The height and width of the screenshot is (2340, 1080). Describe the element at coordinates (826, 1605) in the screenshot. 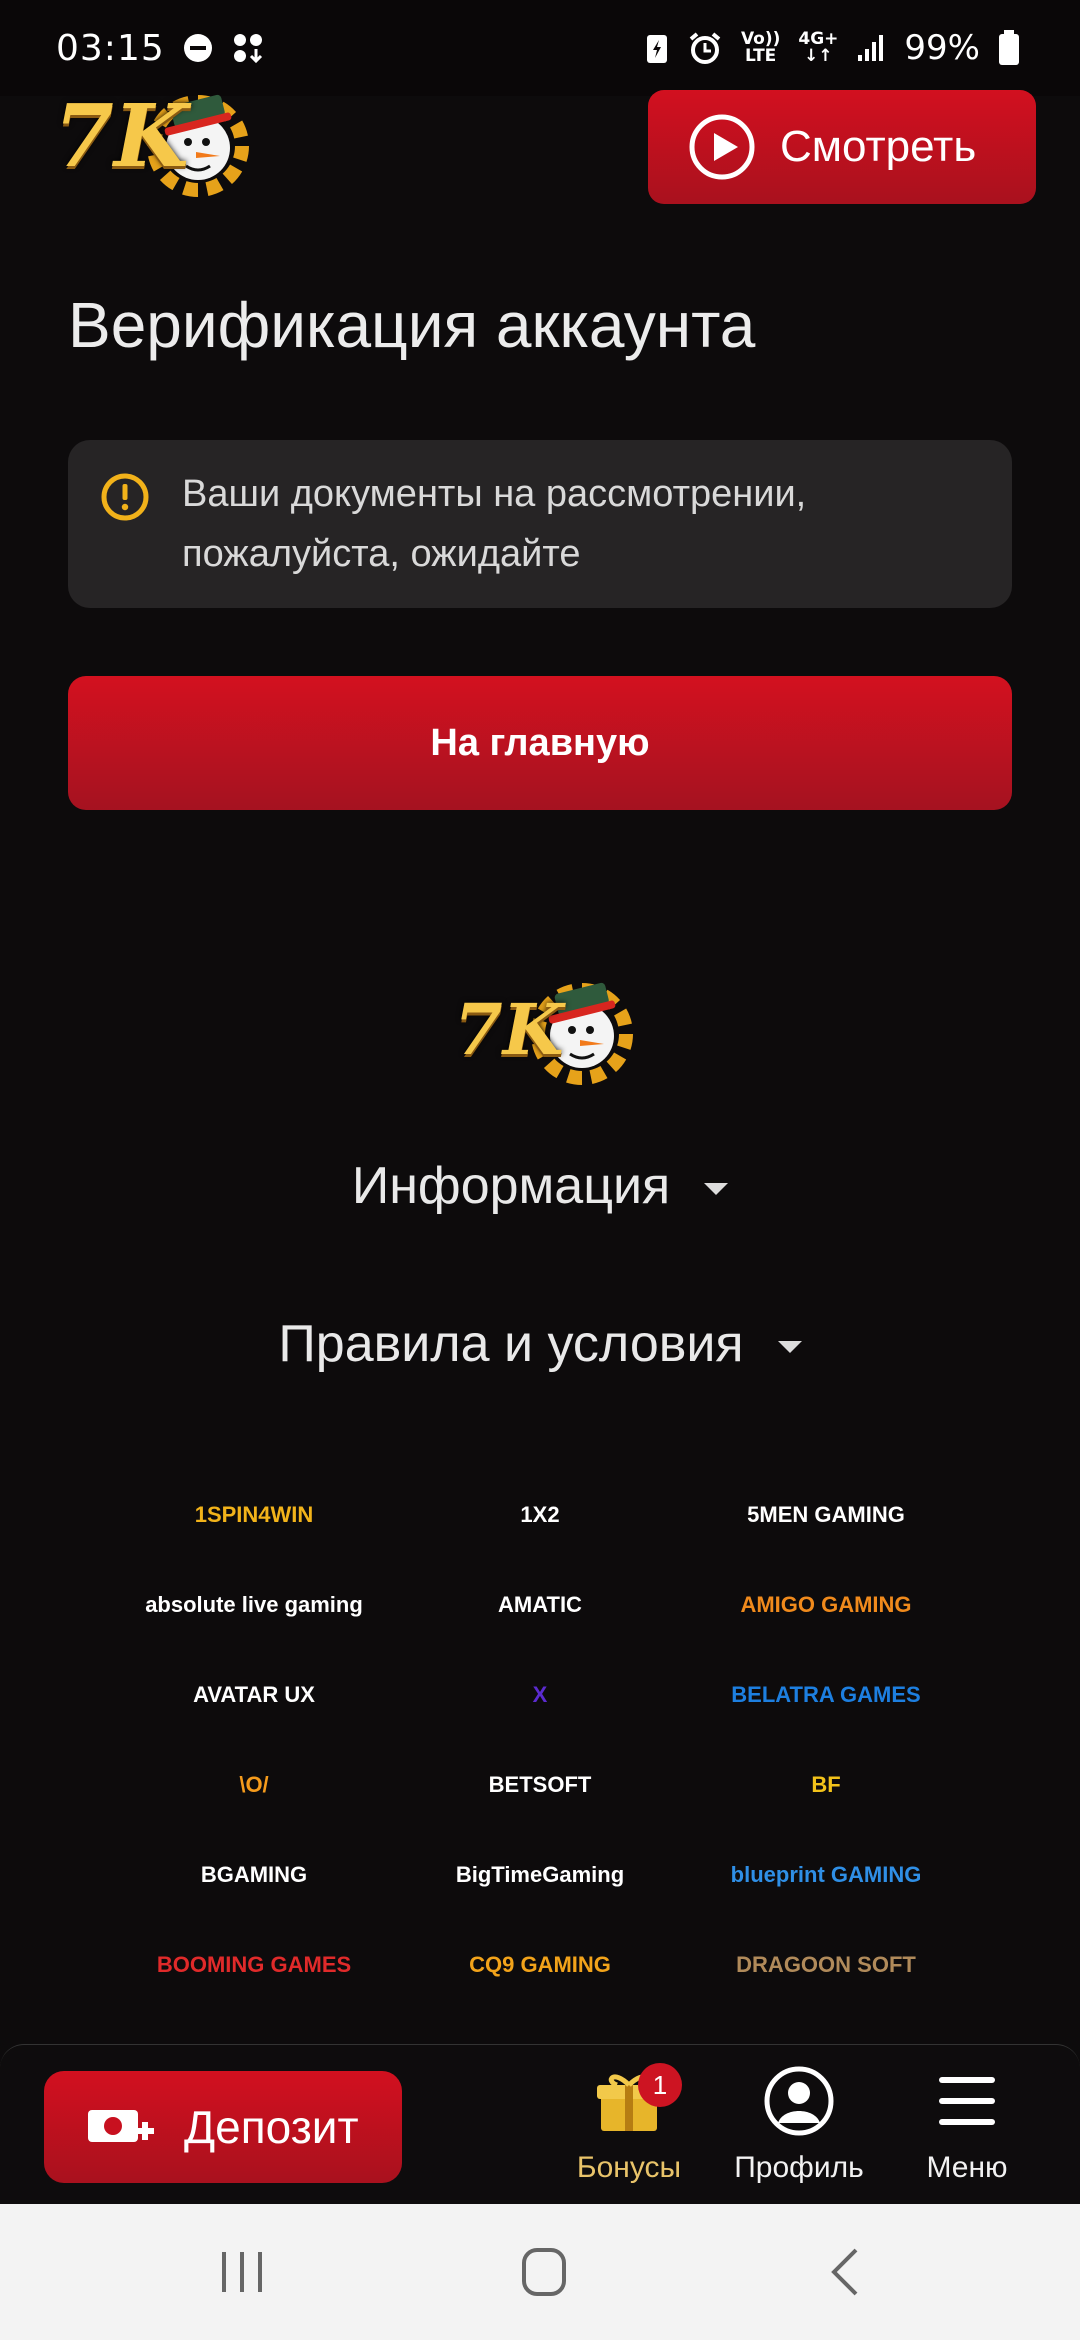

I see `provider-logo: AMIGO GAMING` at that location.